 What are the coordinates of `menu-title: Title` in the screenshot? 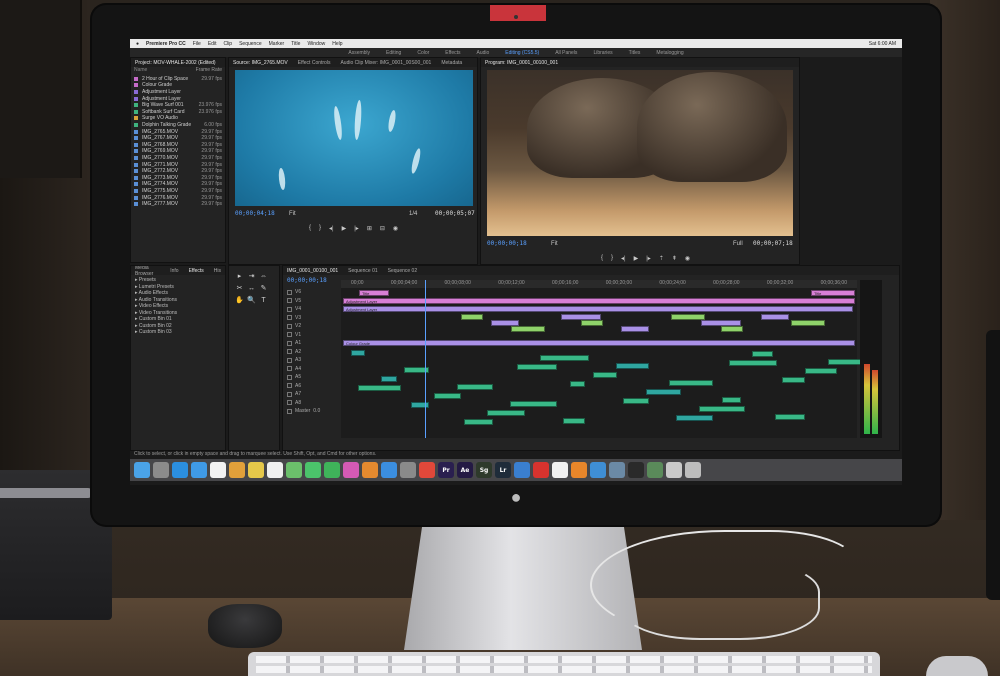 It's located at (295, 44).